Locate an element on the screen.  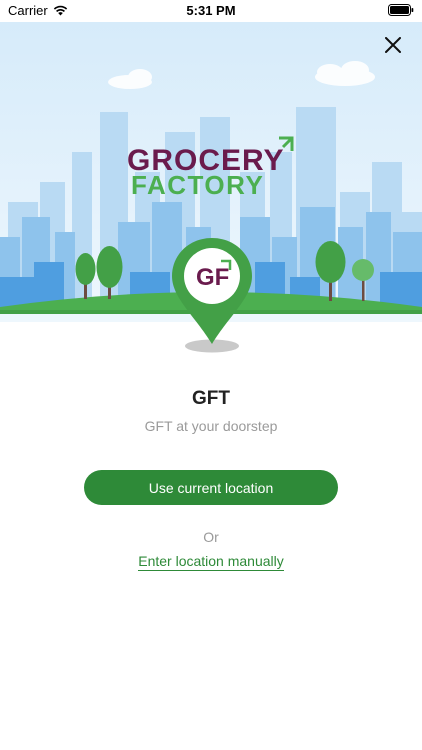
enter-location-manually-container: Enter location manually is located at coordinates (211, 562).